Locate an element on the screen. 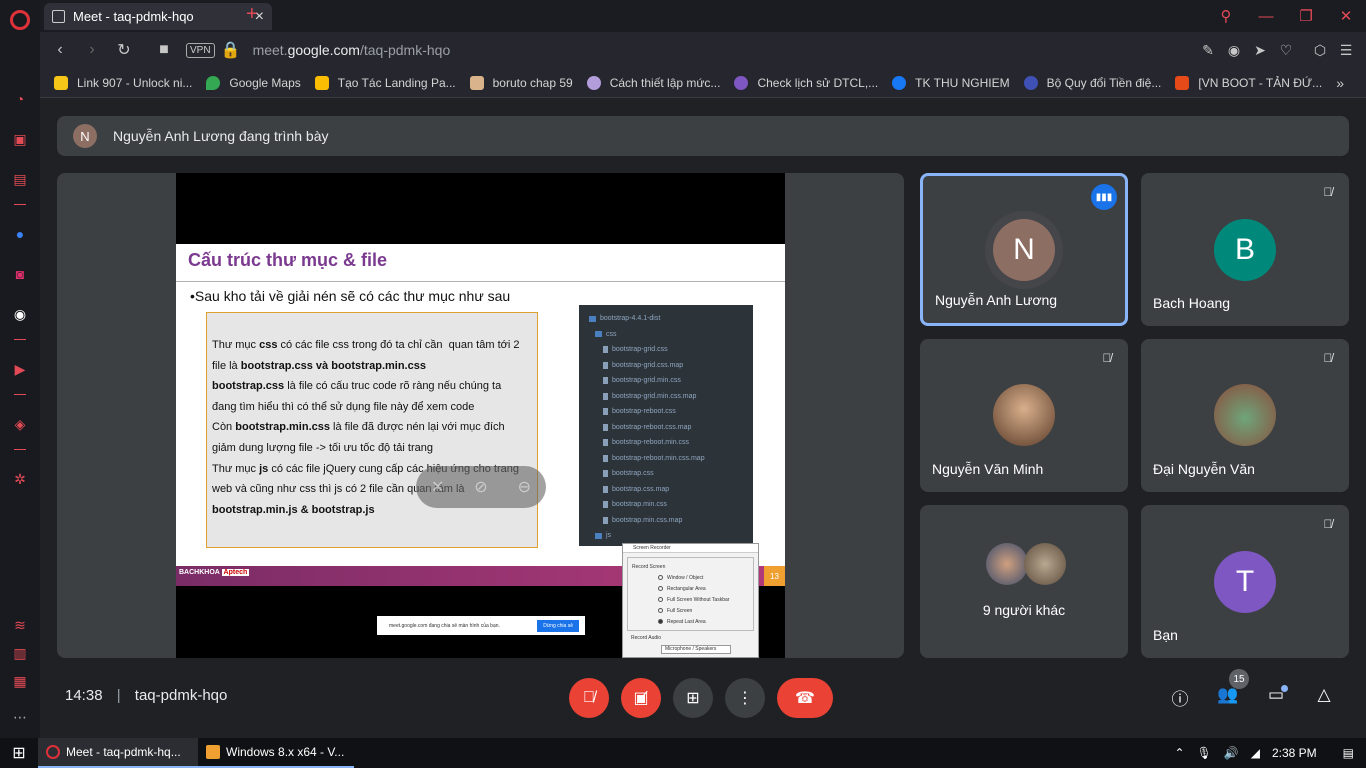 This screenshot has height=768, width=1366. clock: 2:38 PM is located at coordinates (1294, 753).